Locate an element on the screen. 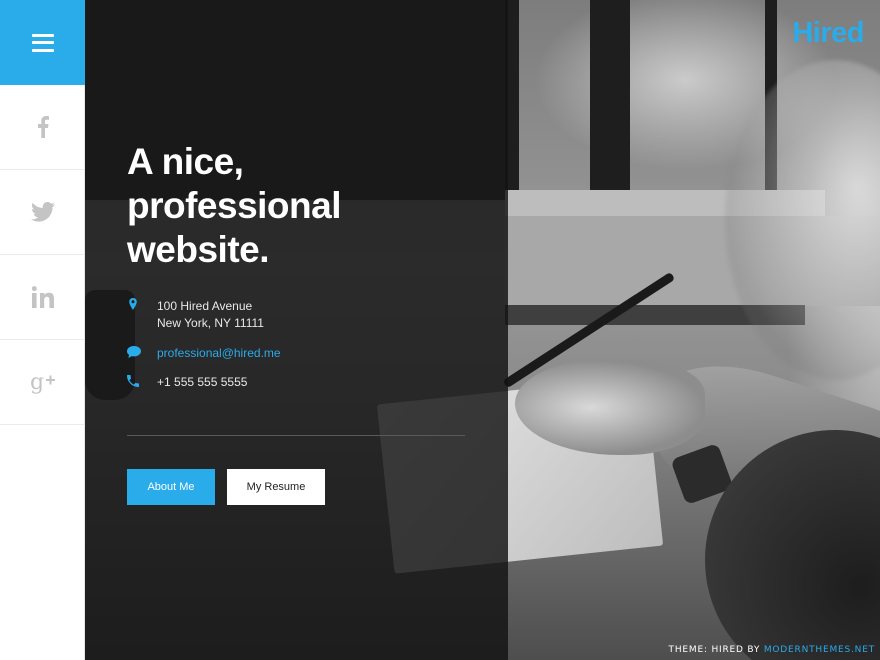  google-plus-link: g is located at coordinates (42, 382).